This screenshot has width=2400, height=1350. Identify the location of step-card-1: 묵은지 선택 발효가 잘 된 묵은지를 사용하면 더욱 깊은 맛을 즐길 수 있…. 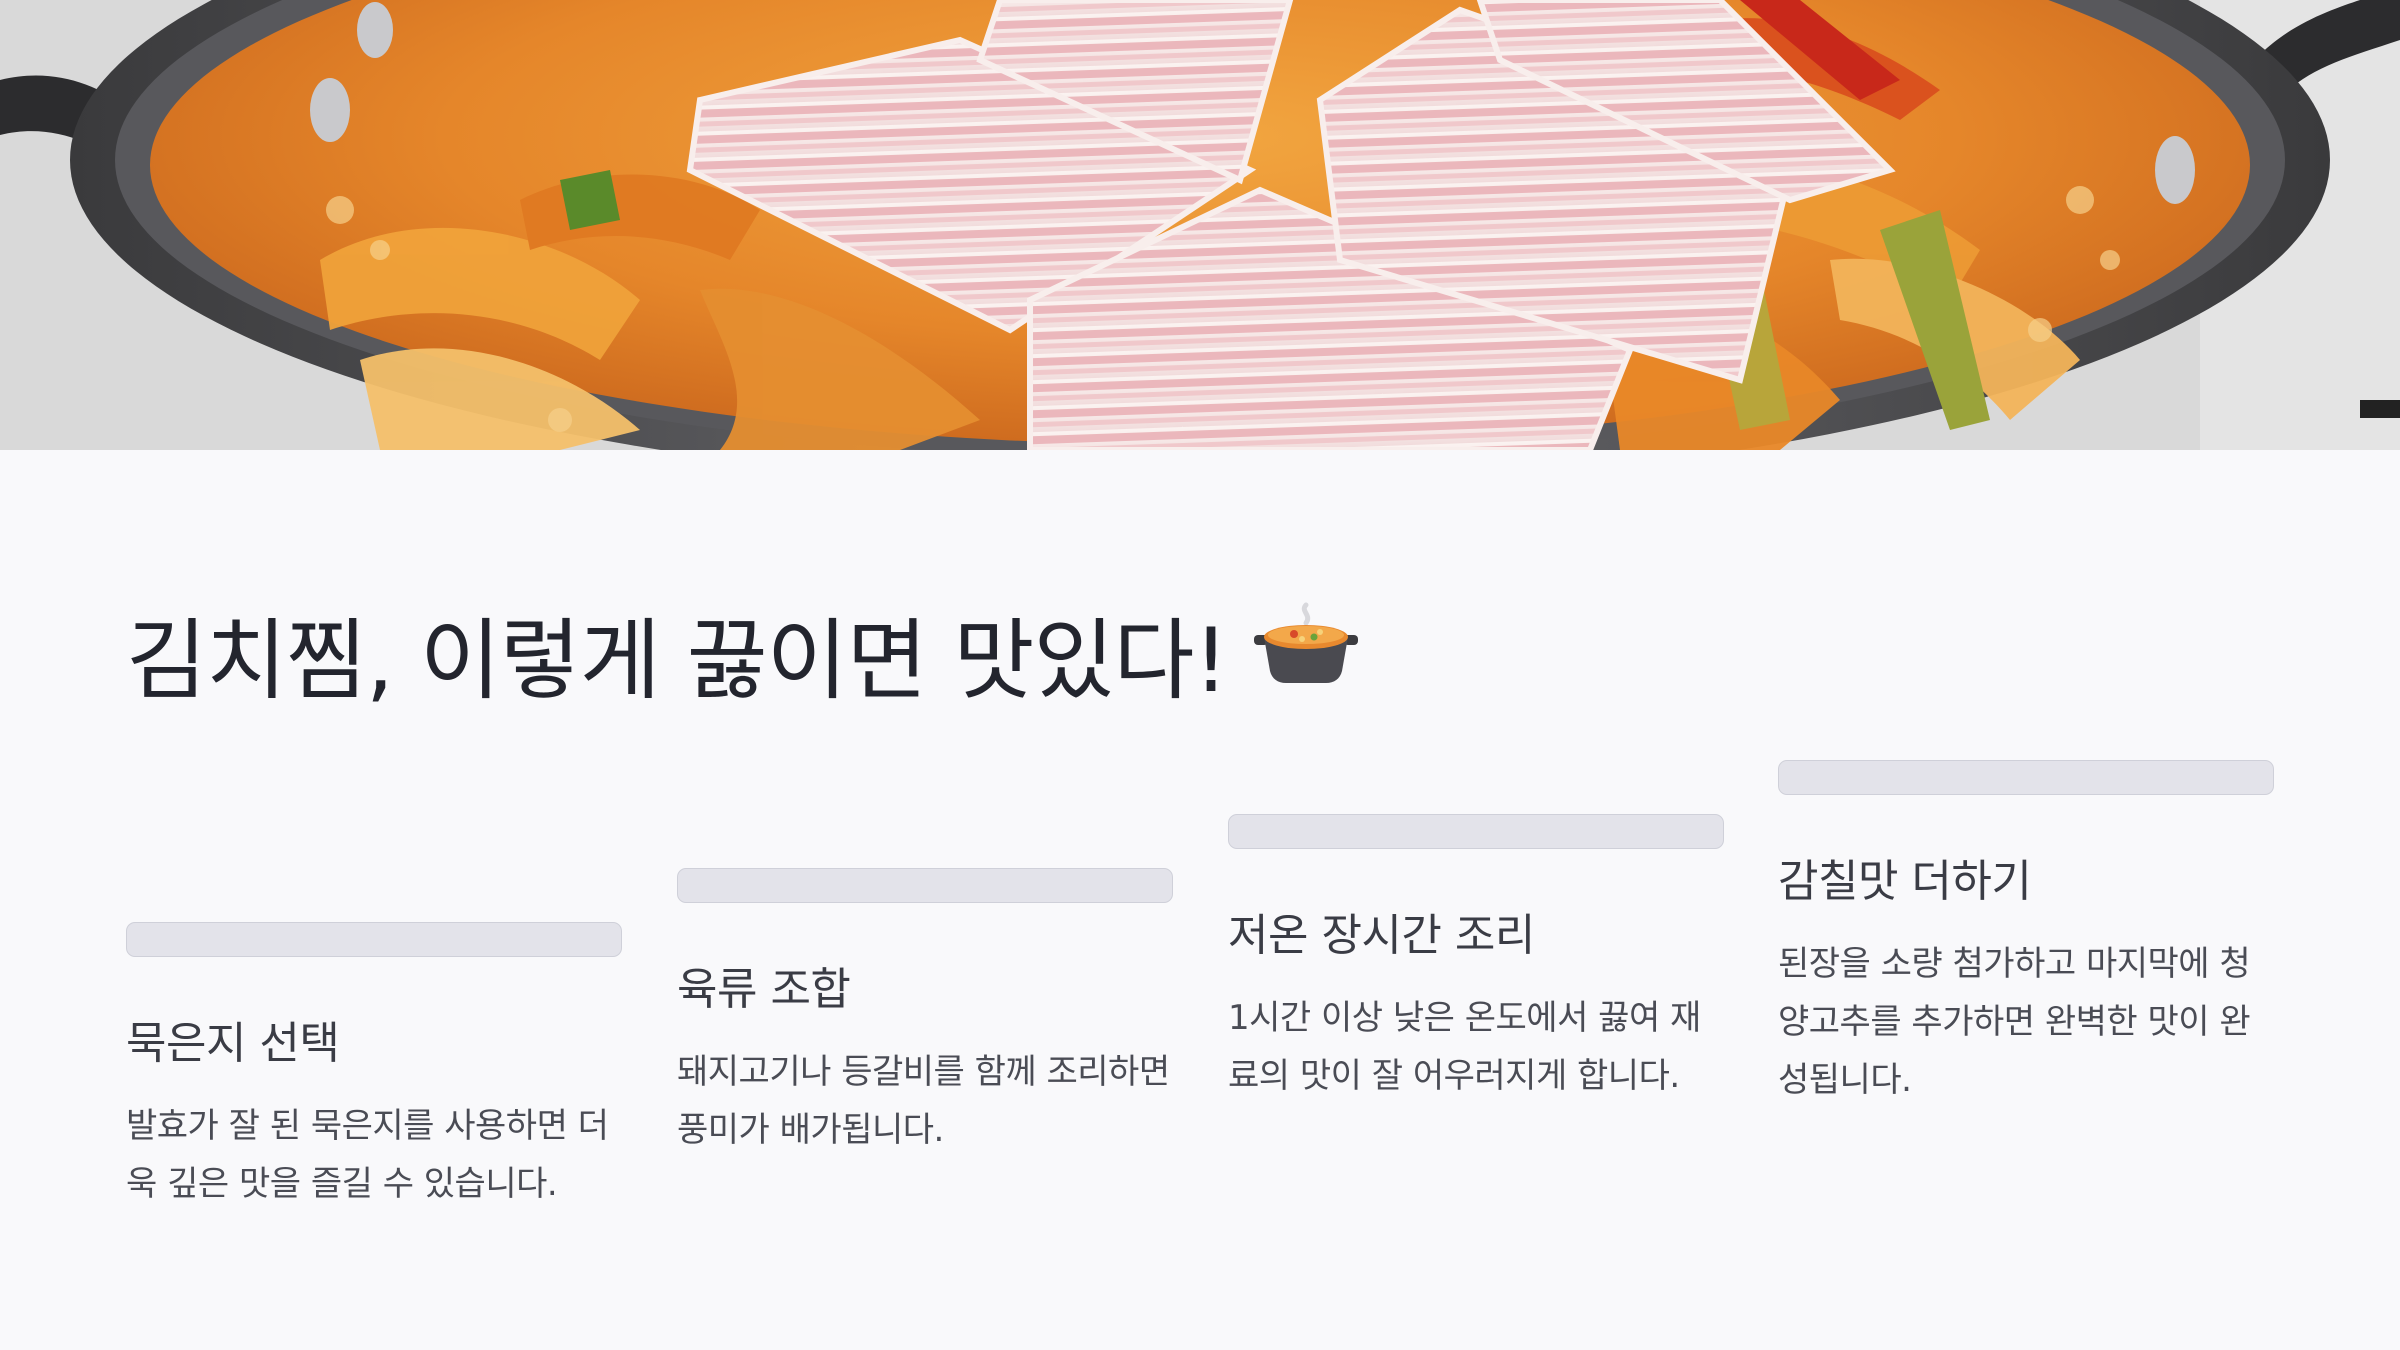
(374, 1067).